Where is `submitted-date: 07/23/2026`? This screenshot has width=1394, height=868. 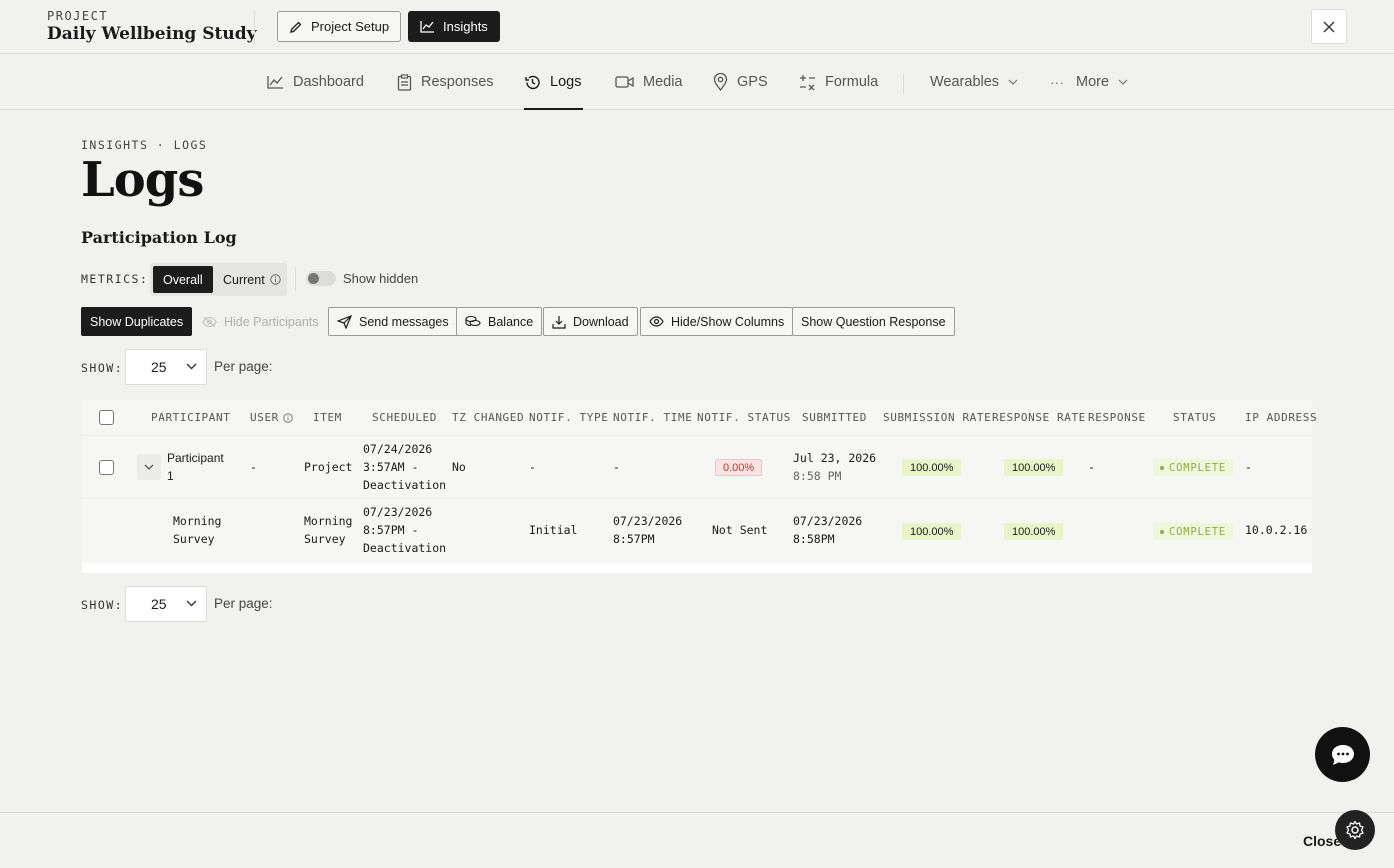
submitted-date: 07/23/2026 is located at coordinates (828, 521).